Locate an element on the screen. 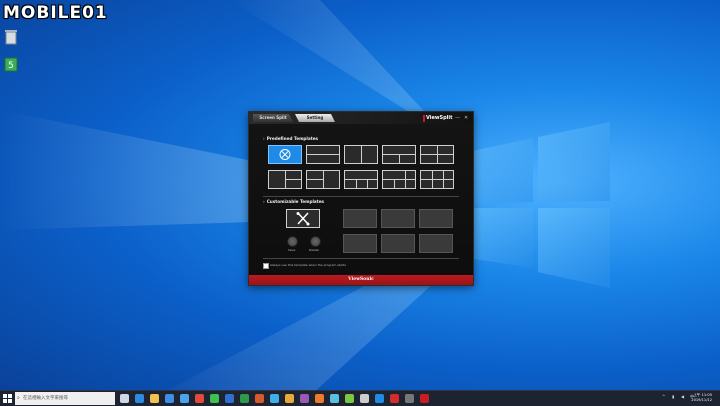 The width and height of the screenshot is (720, 406). search-icon: ⌕ is located at coordinates (18, 398).